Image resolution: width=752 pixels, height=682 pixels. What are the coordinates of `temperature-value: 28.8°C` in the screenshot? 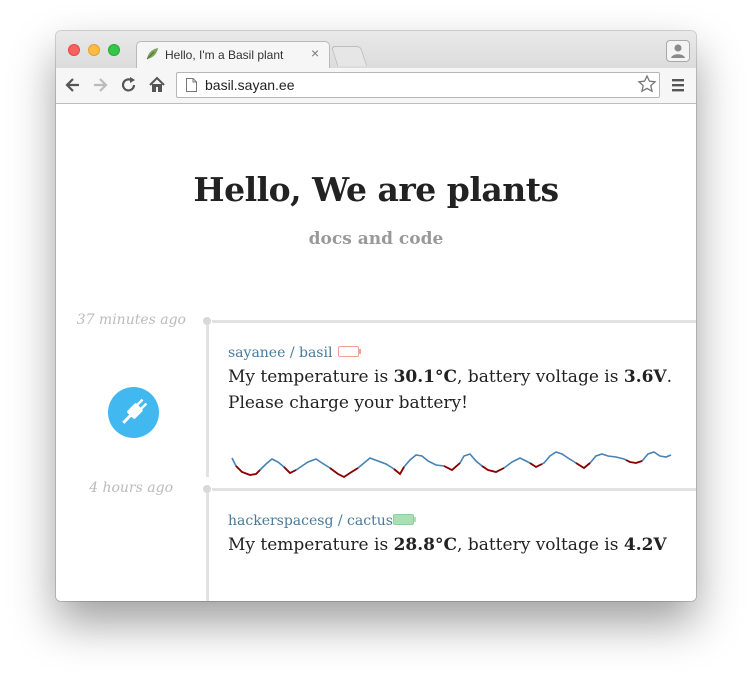 It's located at (425, 545).